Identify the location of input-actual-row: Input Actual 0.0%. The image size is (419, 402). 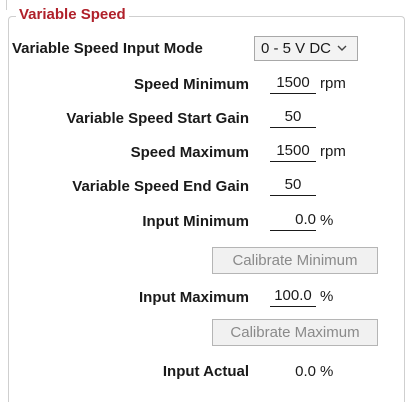
(209, 372).